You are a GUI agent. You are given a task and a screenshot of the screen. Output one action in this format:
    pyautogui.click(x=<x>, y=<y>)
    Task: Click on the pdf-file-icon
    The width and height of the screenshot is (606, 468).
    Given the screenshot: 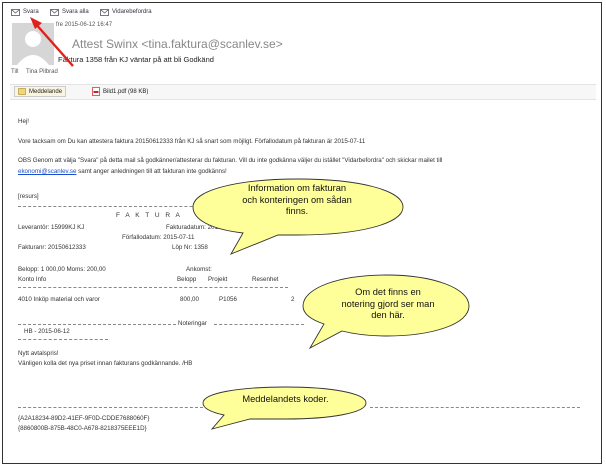 What is the action you would take?
    pyautogui.click(x=96, y=91)
    